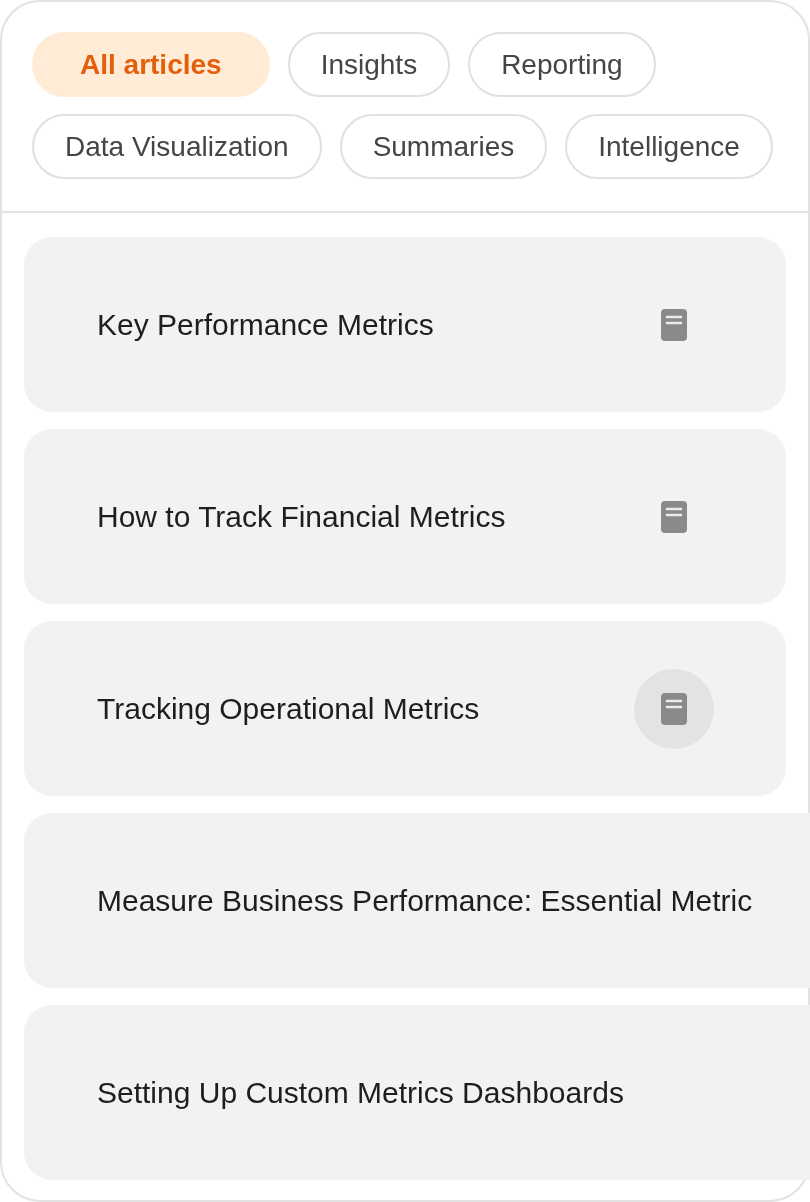 This screenshot has height=1202, width=810. What do you see at coordinates (369, 64) in the screenshot?
I see `filter-chip: Insights` at bounding box center [369, 64].